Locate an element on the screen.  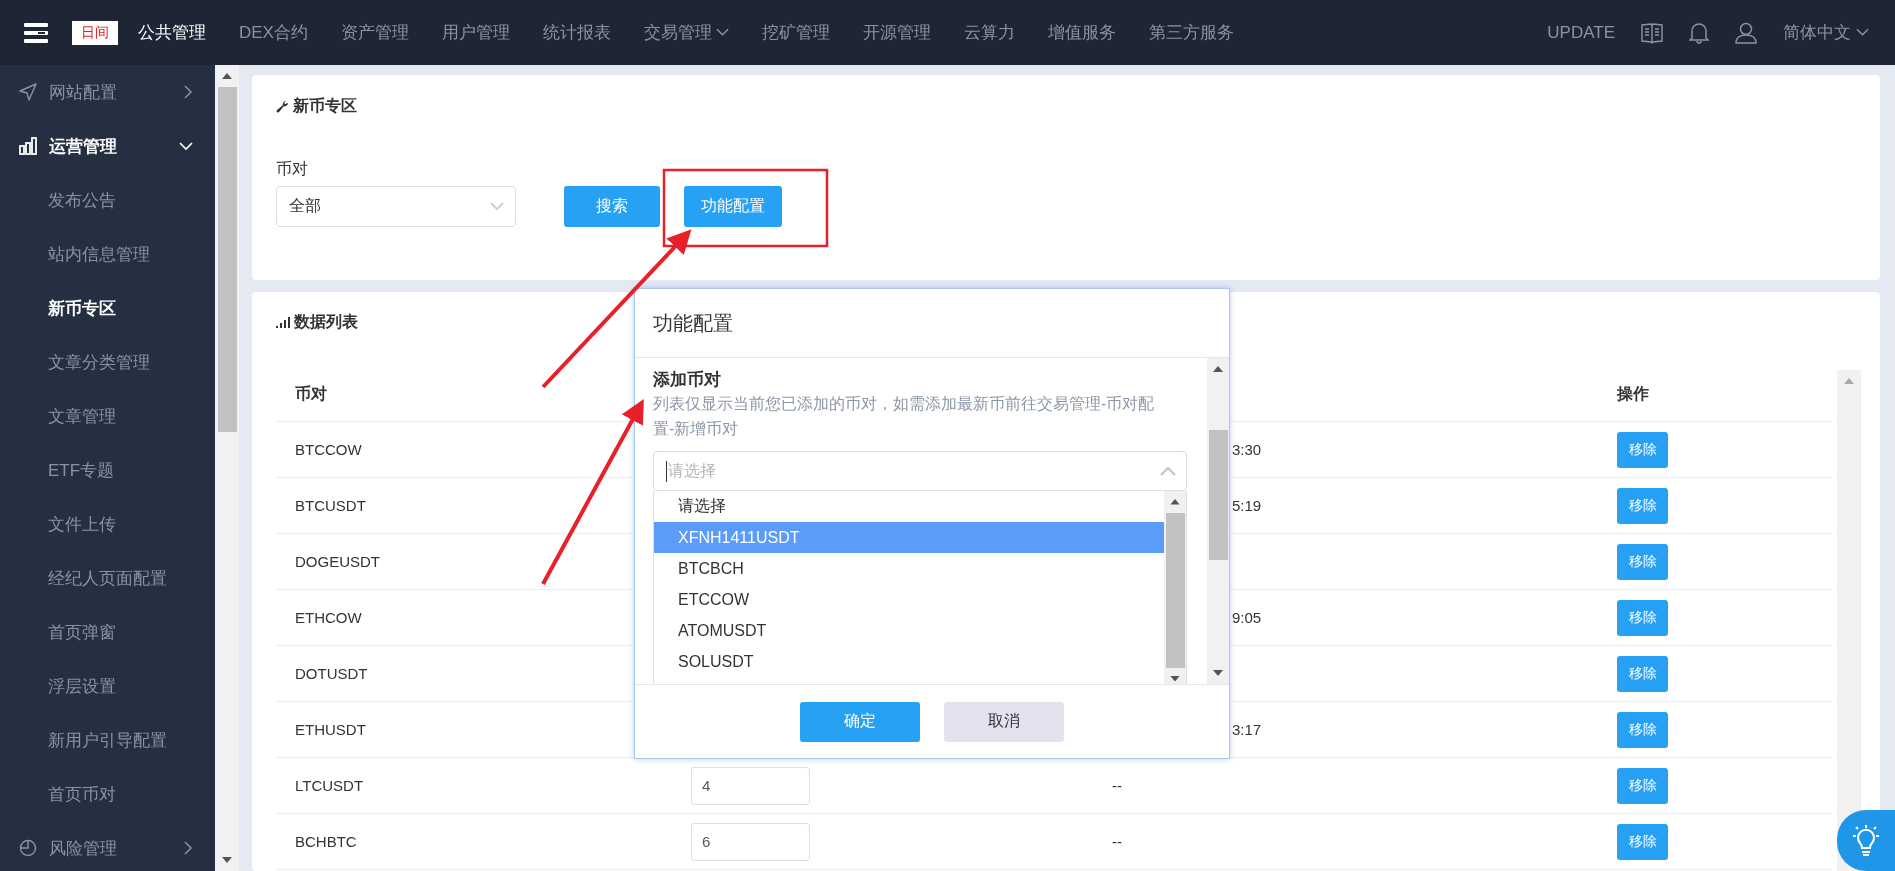
book-icon is located at coordinates (1652, 32).